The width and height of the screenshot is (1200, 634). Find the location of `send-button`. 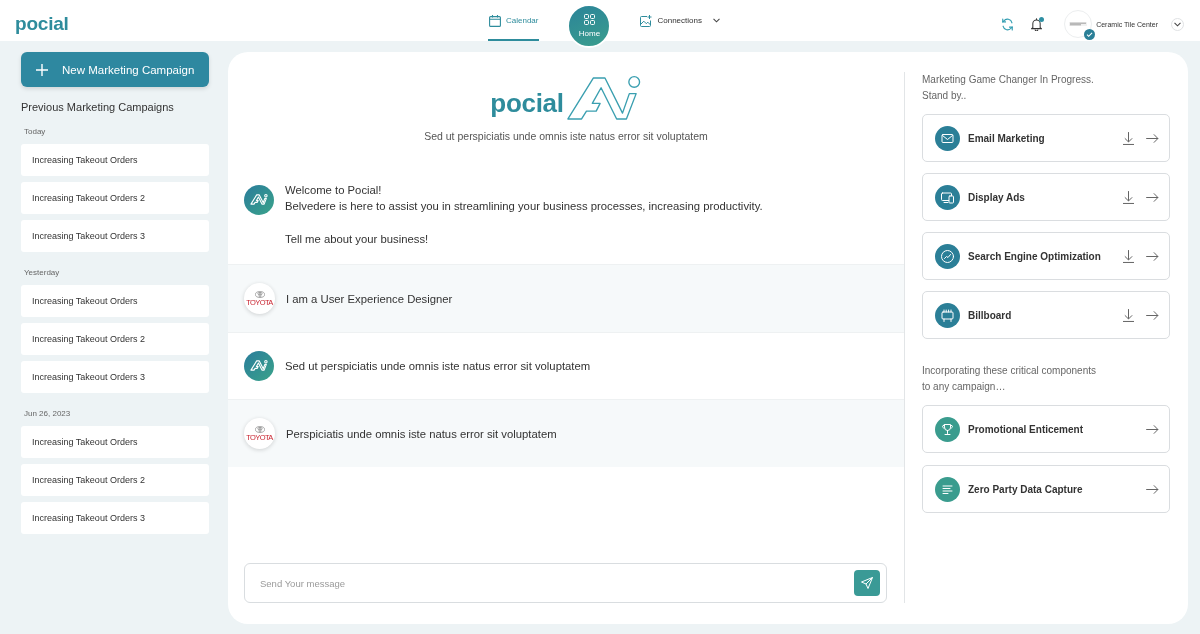

send-button is located at coordinates (867, 583).